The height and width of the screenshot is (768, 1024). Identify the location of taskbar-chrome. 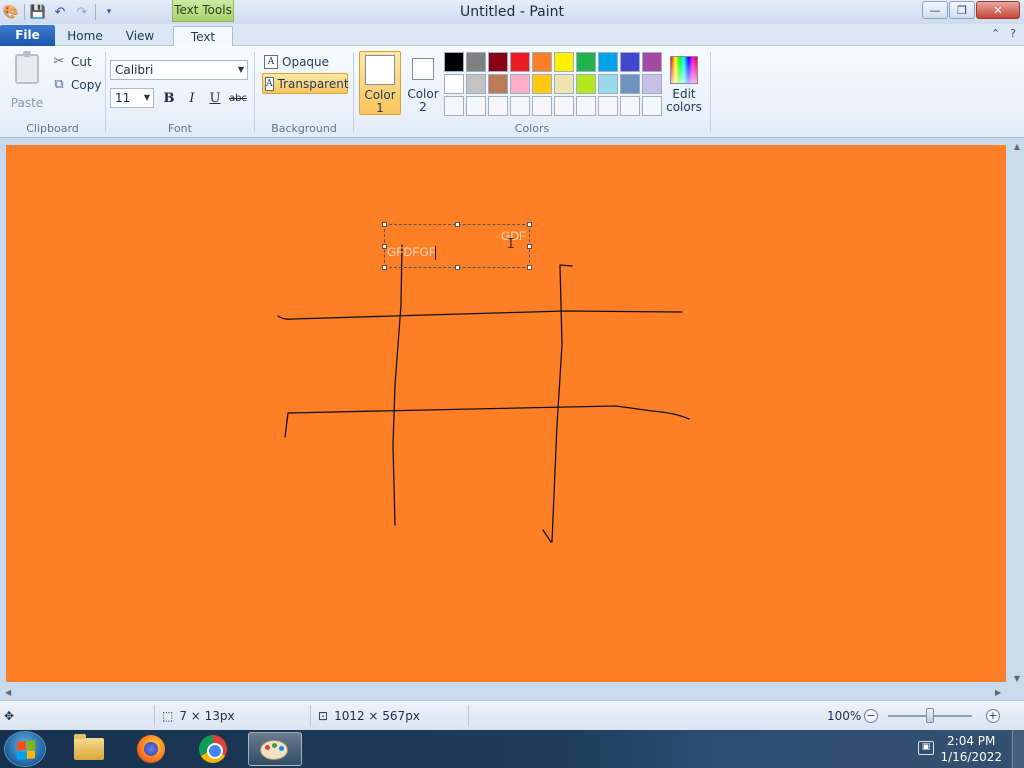
(213, 749).